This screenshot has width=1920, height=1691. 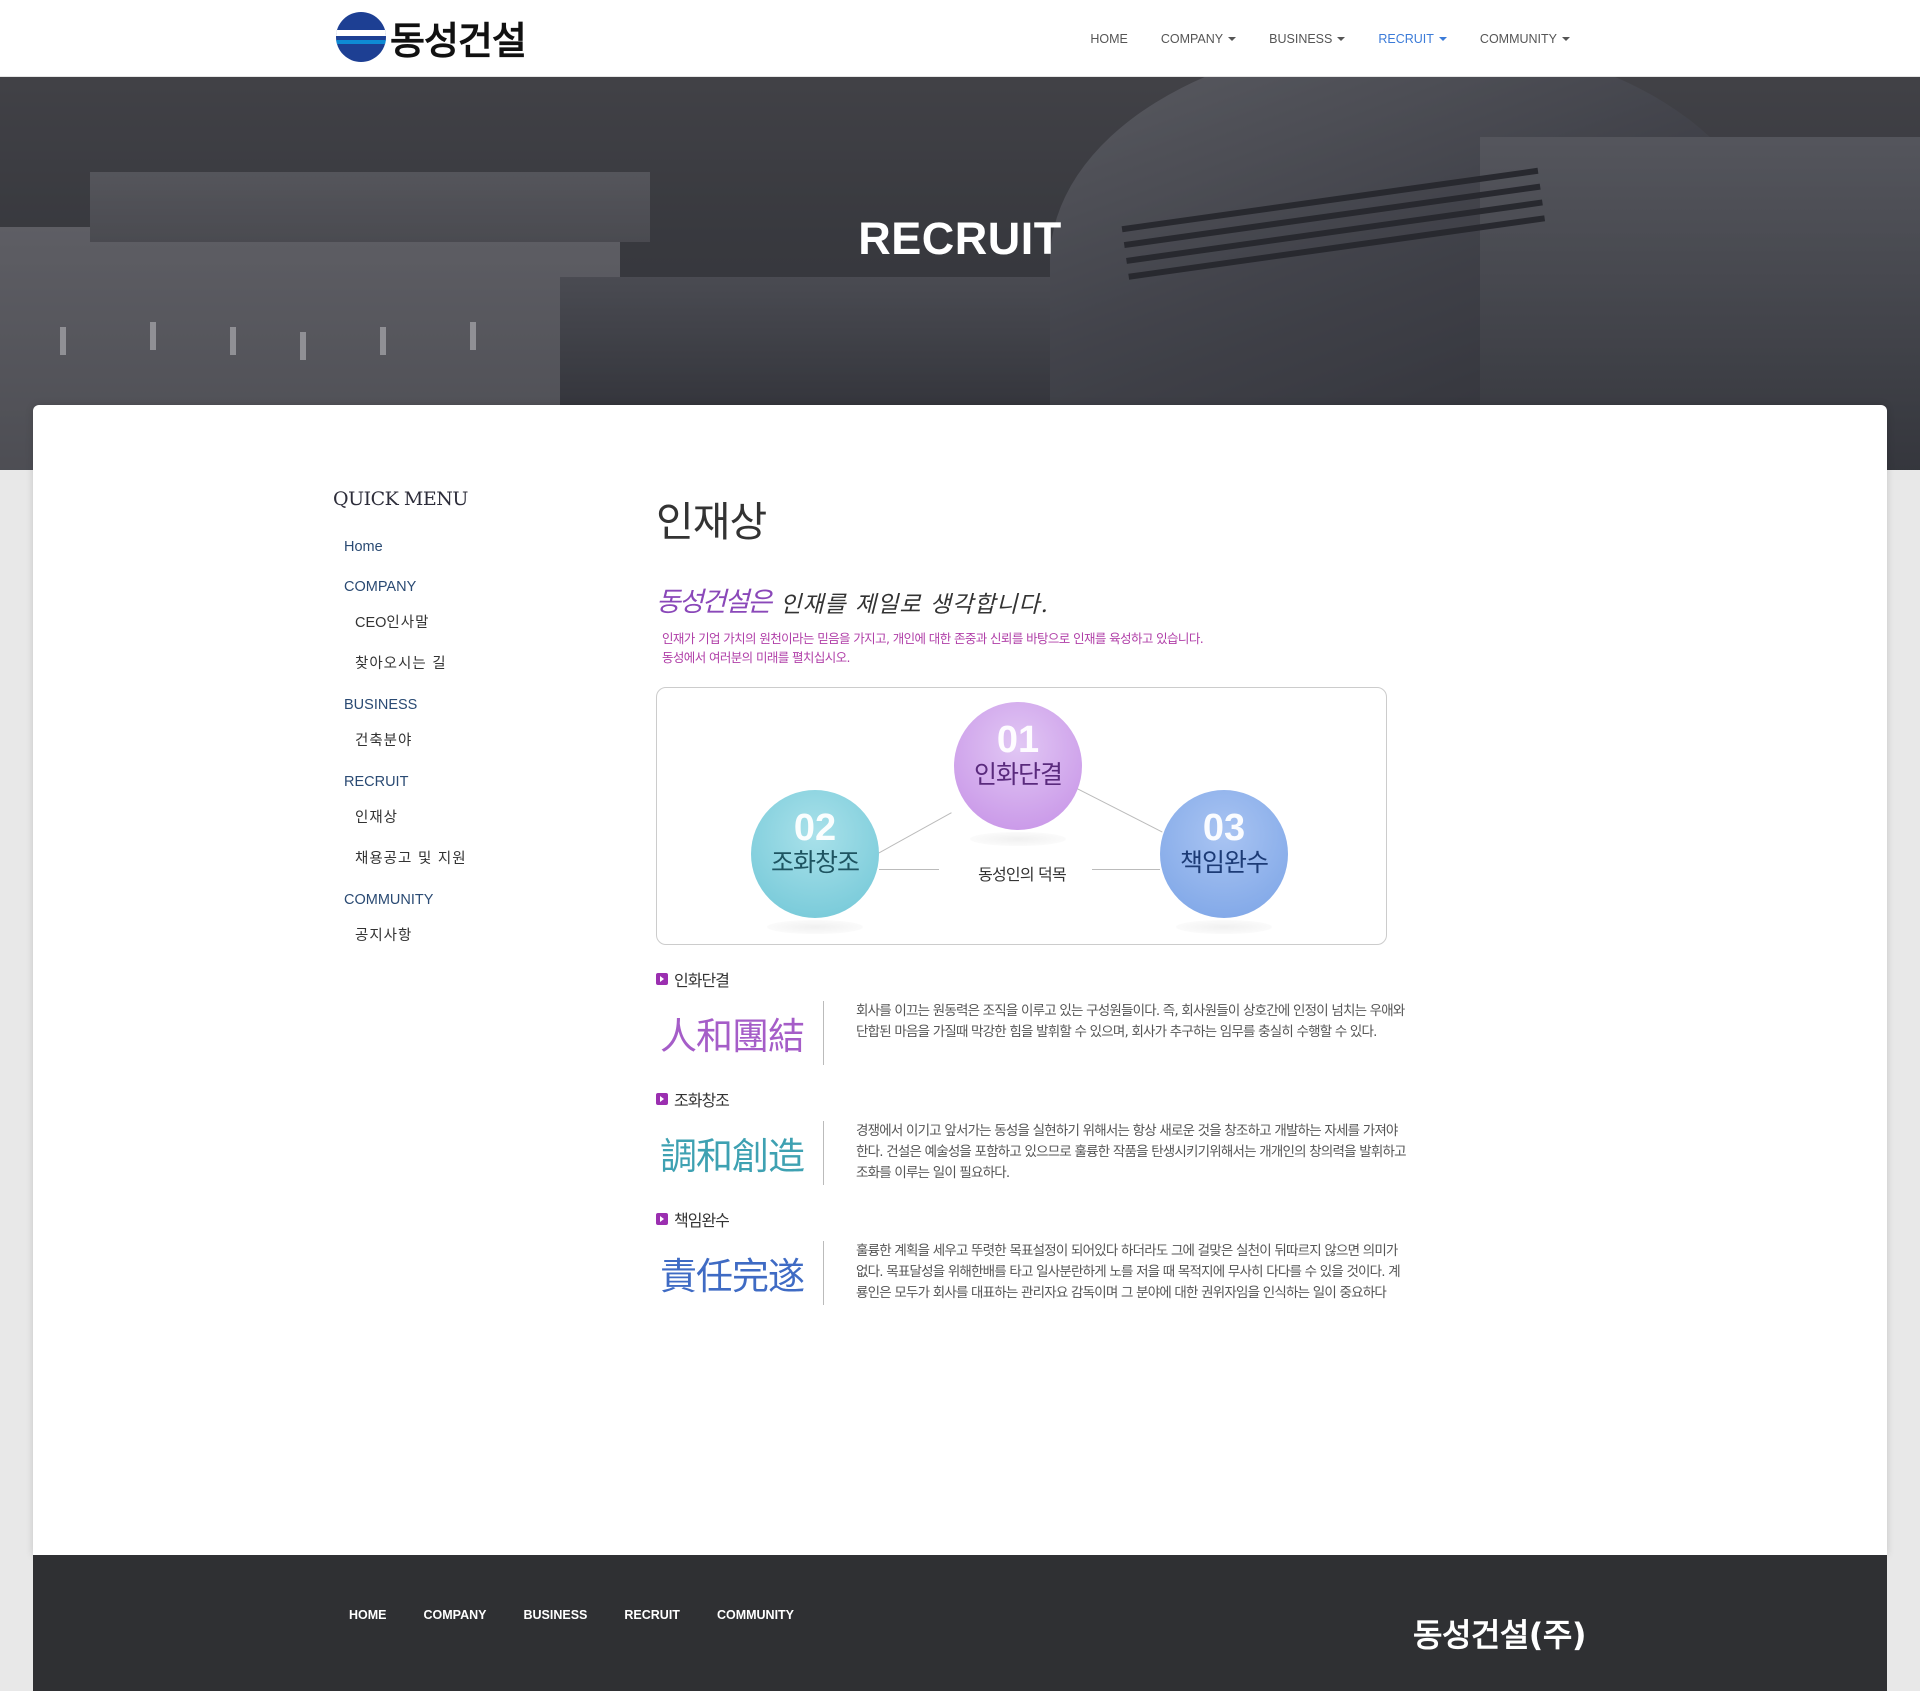 I want to click on section-title: 인화단결, so click(x=702, y=980).